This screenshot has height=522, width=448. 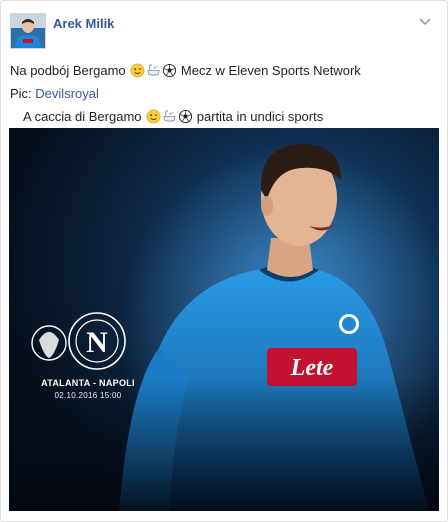 What do you see at coordinates (82, 116) in the screenshot?
I see `post-text-line-3-before: A caccia di Bergamo` at bounding box center [82, 116].